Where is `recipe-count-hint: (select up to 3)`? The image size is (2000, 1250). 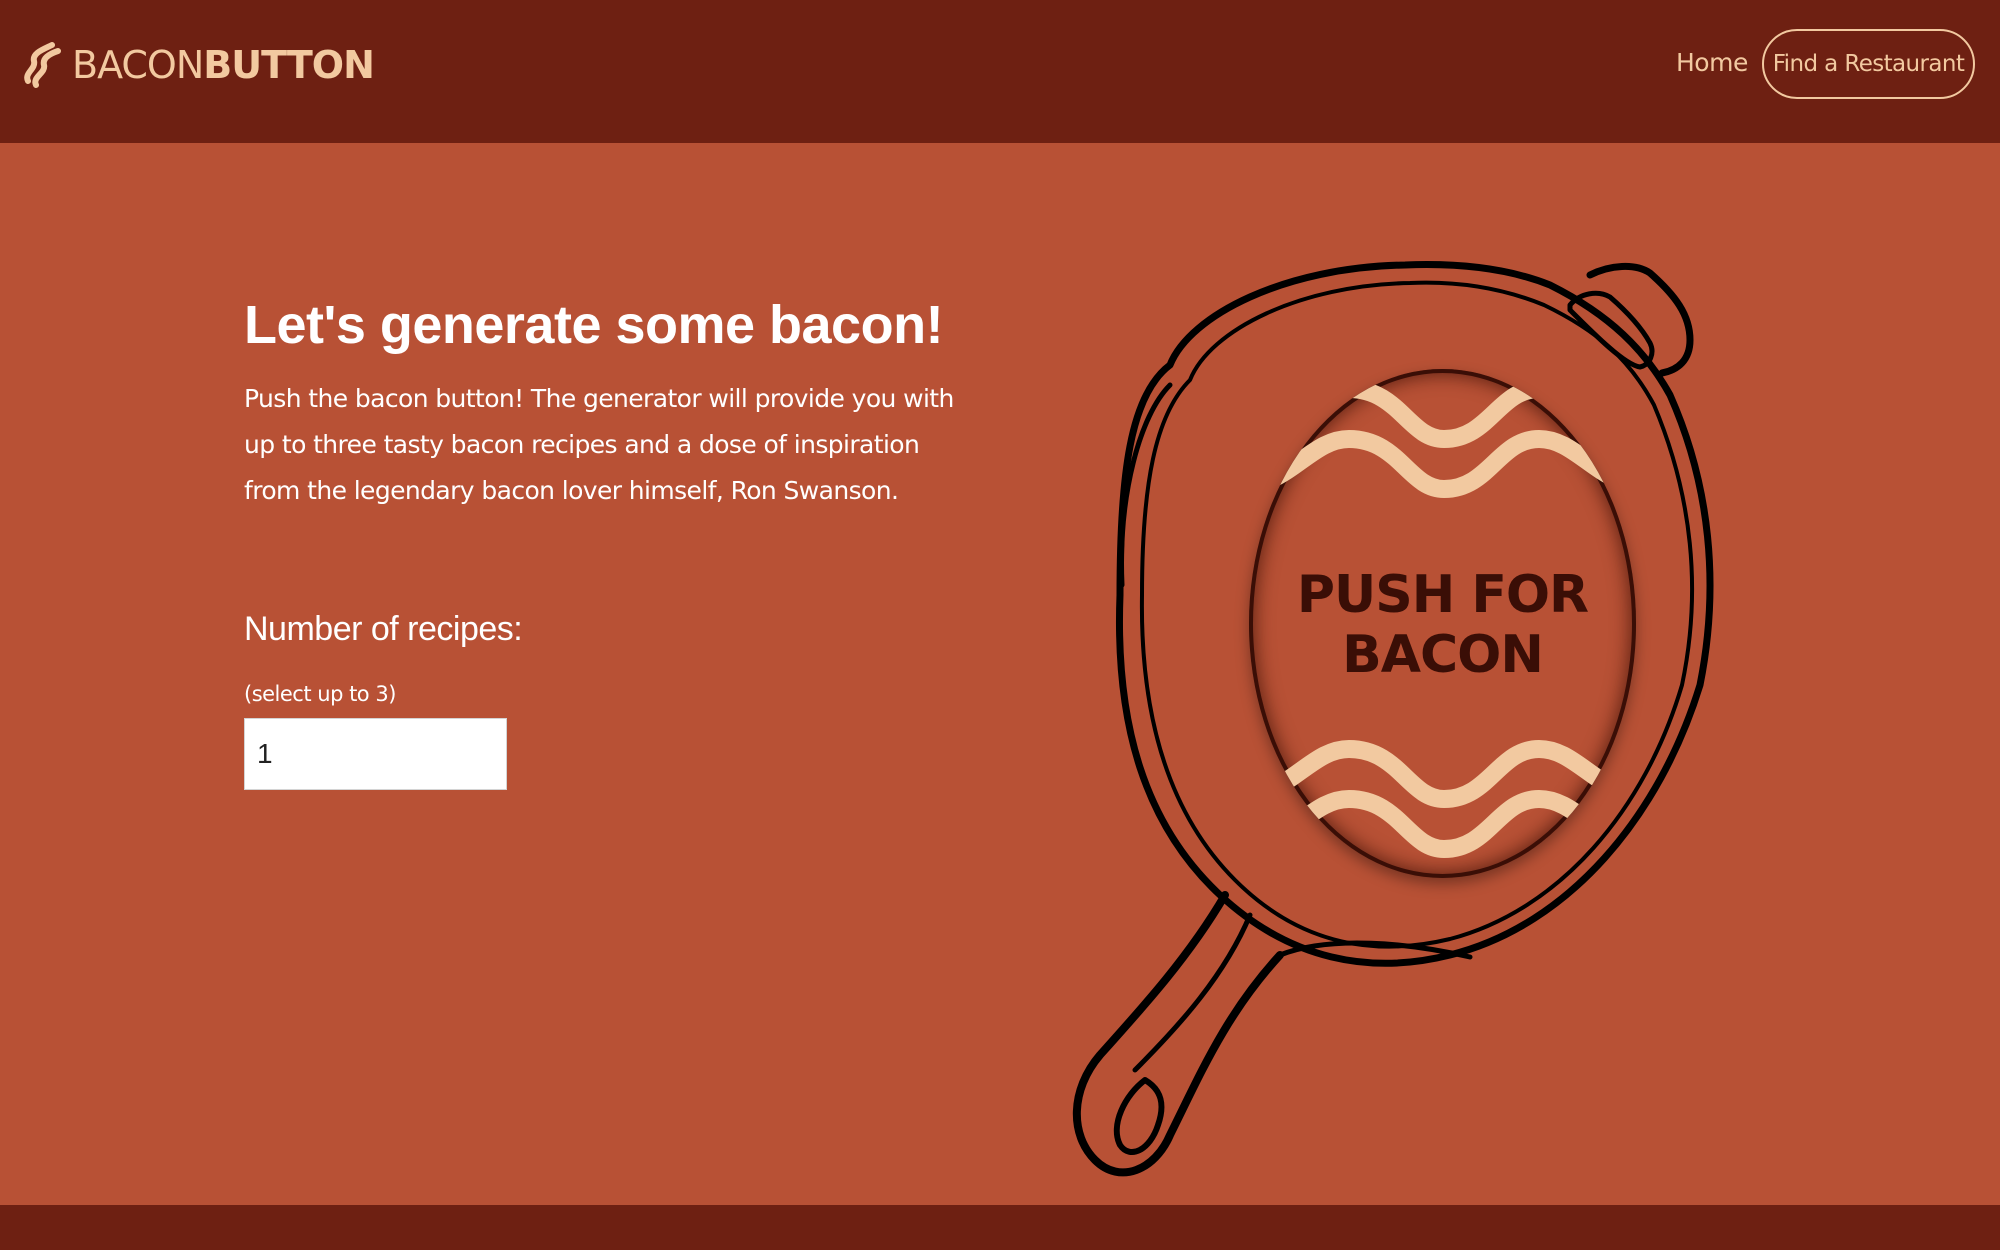 recipe-count-hint: (select up to 3) is located at coordinates (320, 694).